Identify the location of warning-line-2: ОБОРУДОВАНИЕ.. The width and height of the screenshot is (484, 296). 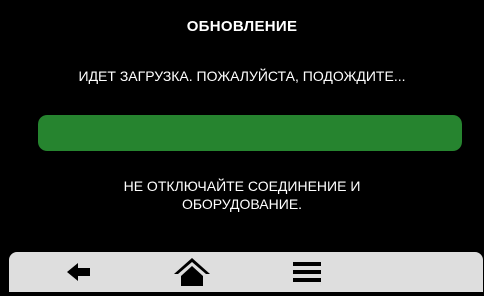
(242, 204).